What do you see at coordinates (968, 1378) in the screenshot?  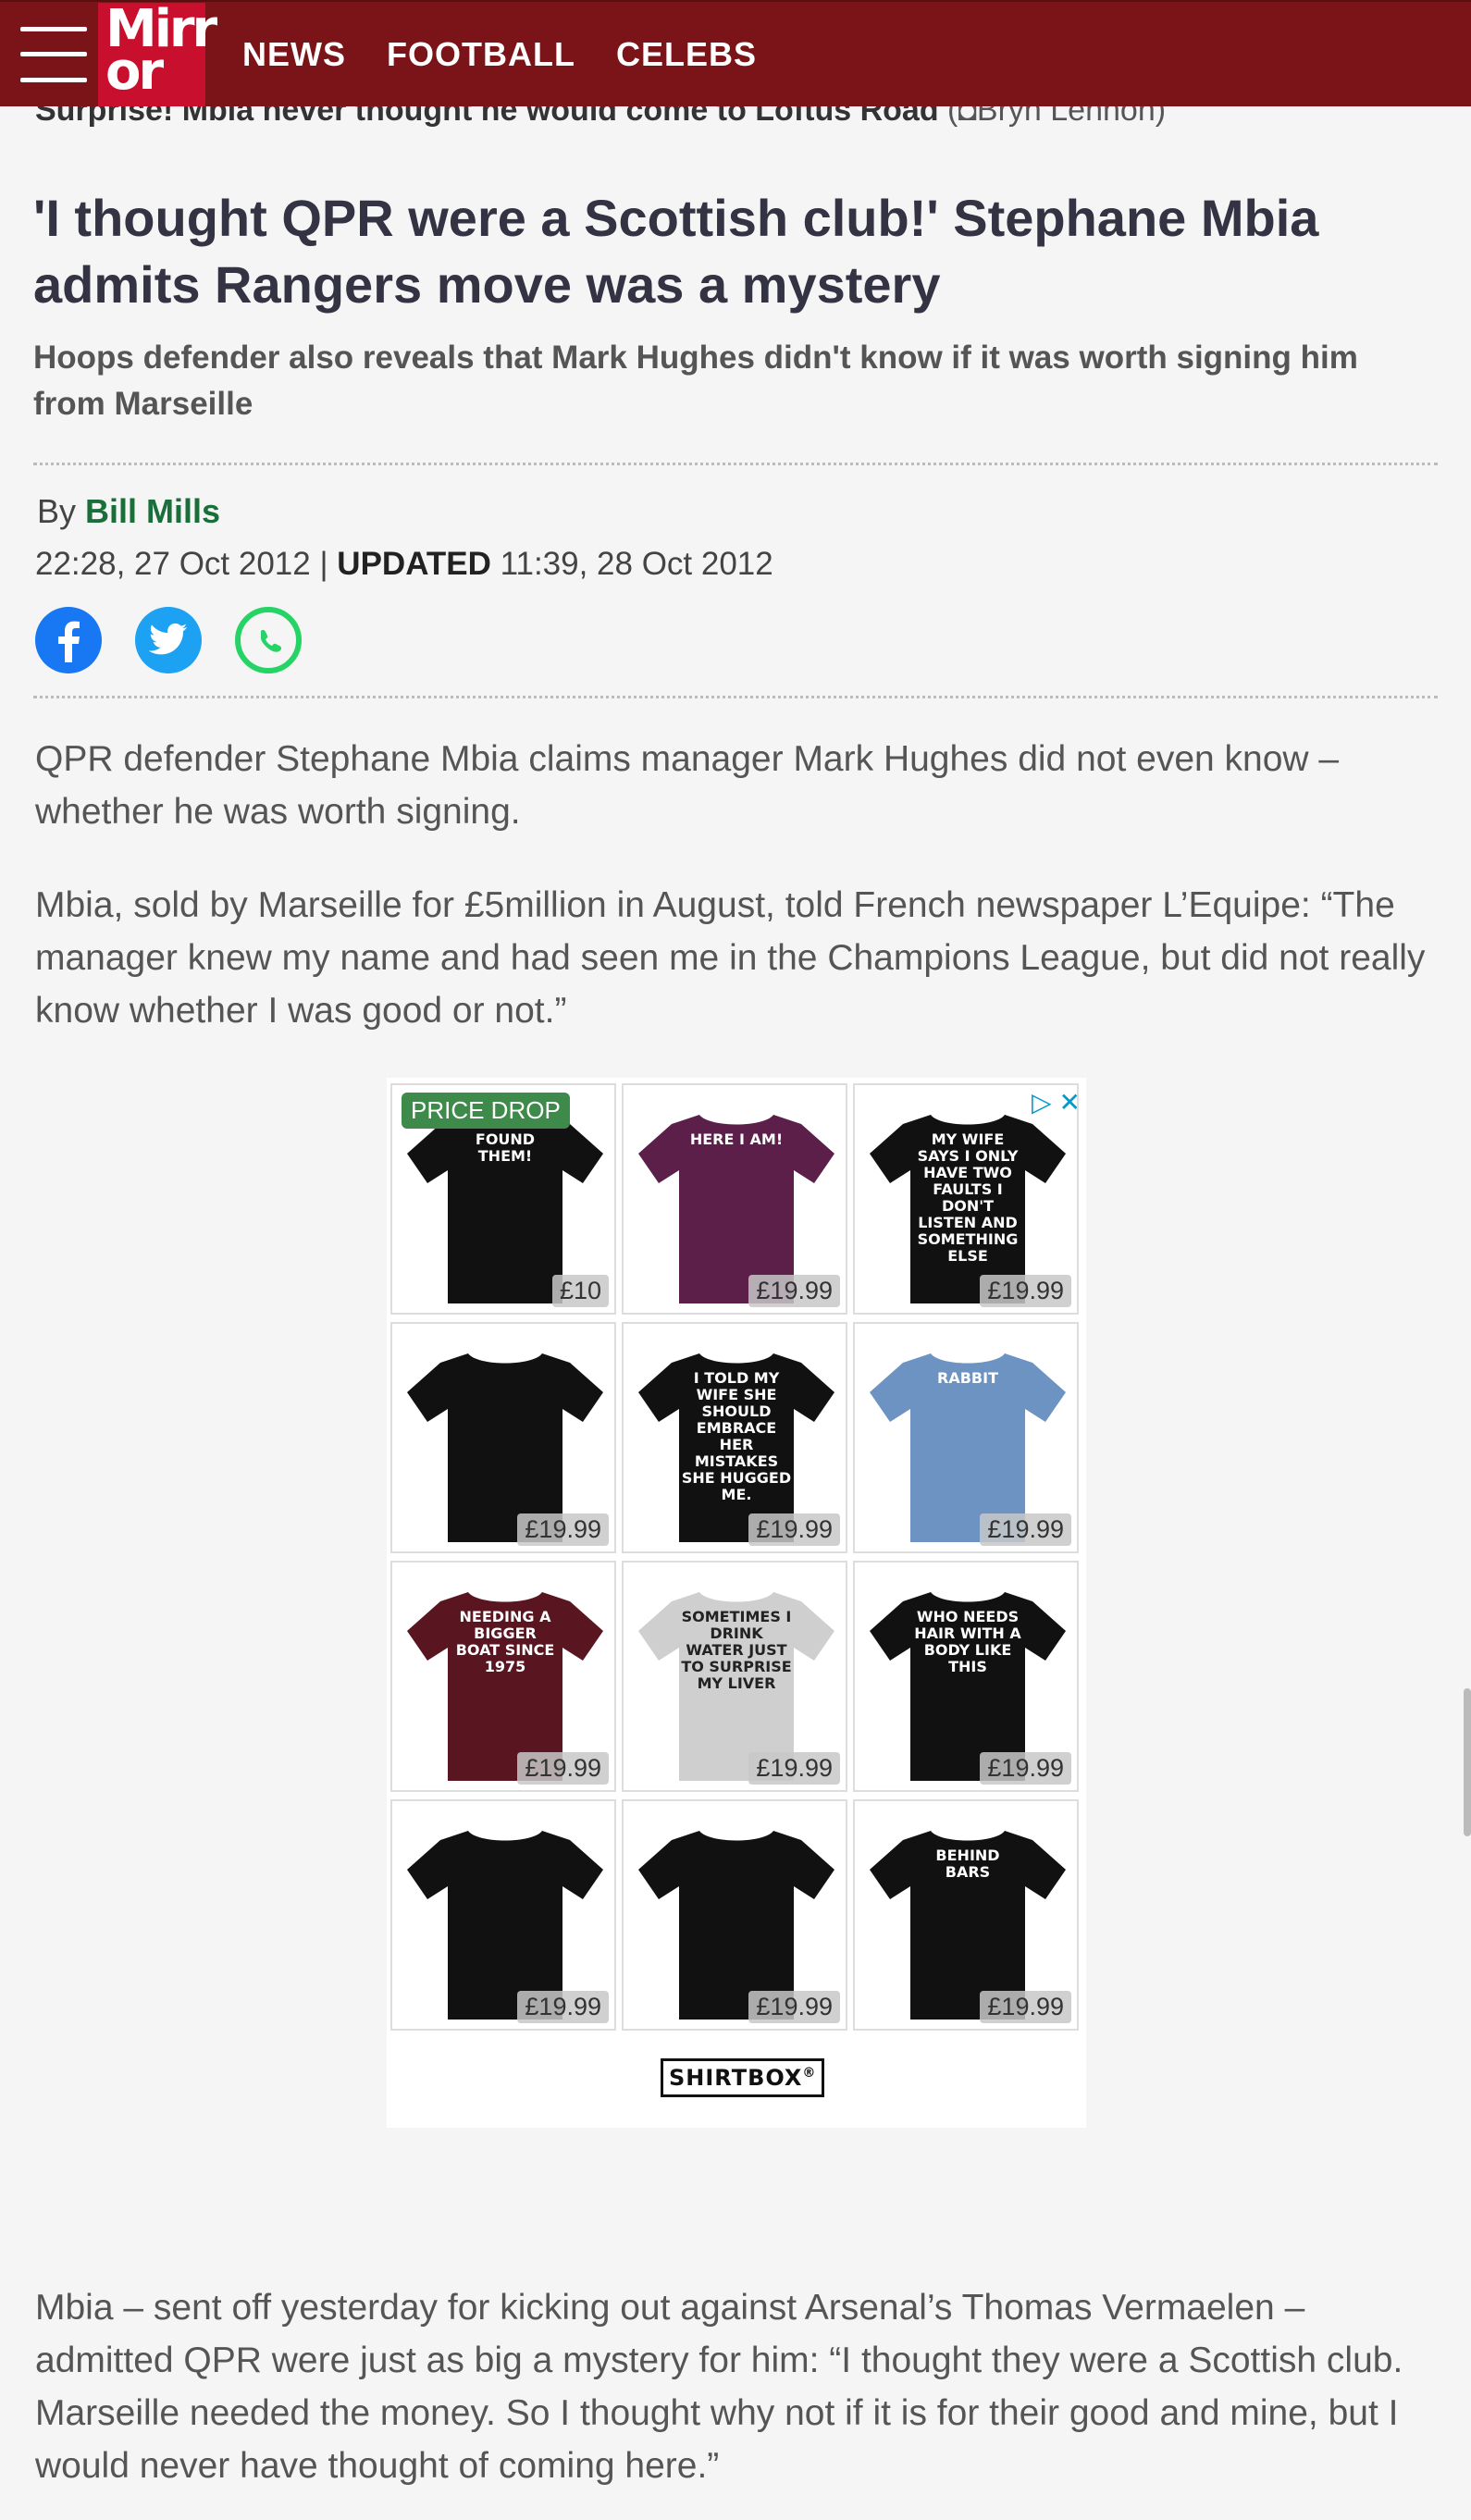 I see `tshirt-slogan: RABBIT` at bounding box center [968, 1378].